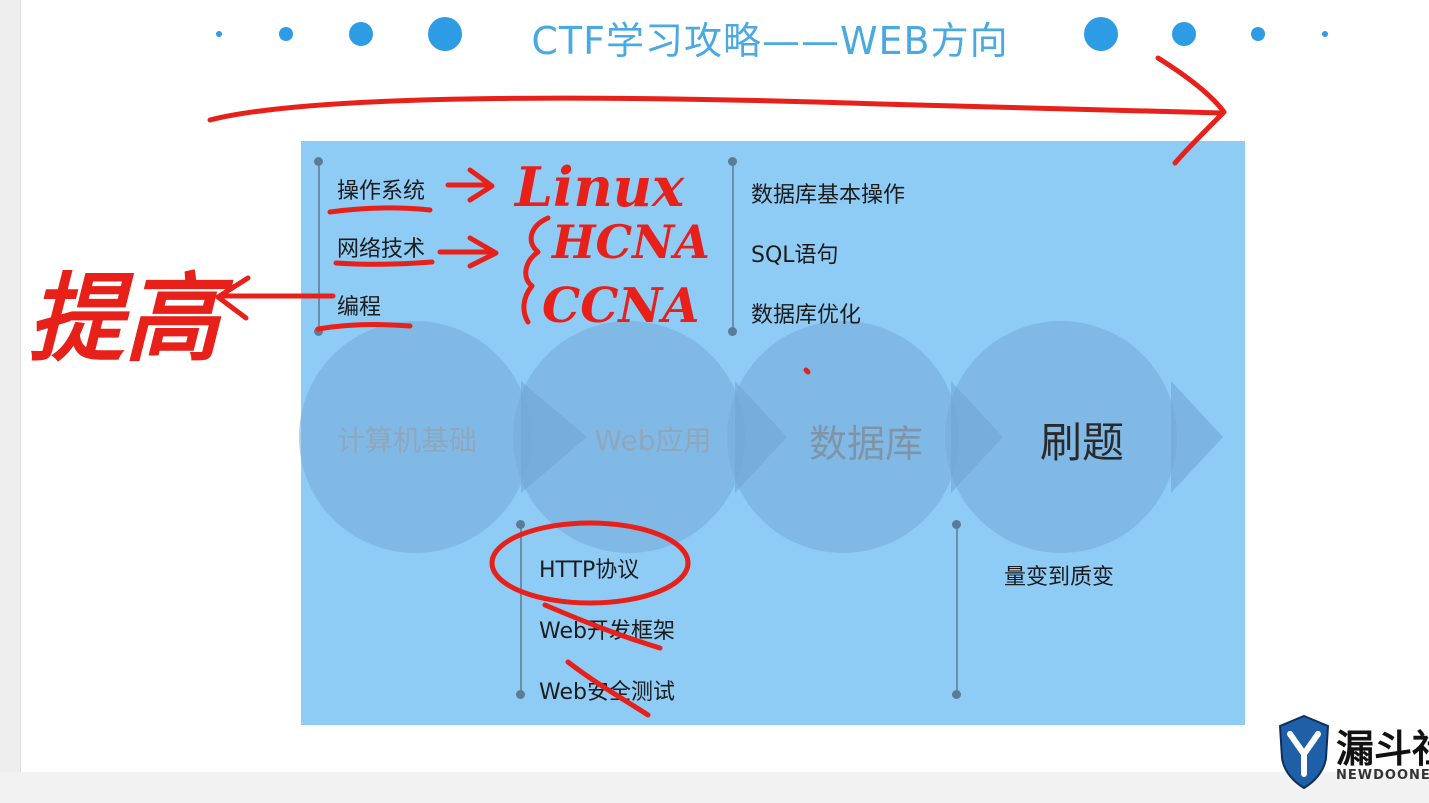 Image resolution: width=1429 pixels, height=803 pixels. What do you see at coordinates (589, 570) in the screenshot?
I see `topic-http: HTTP协议` at bounding box center [589, 570].